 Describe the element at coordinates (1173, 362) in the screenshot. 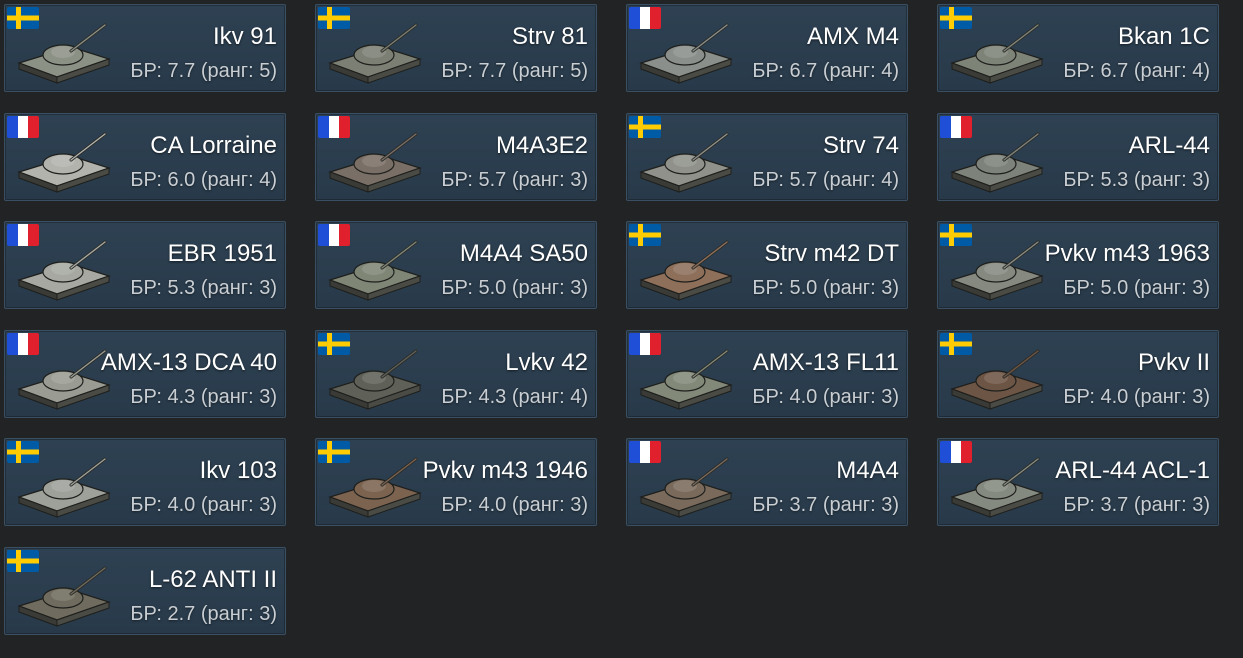

I see `vehicle-name: Pvkv II` at that location.